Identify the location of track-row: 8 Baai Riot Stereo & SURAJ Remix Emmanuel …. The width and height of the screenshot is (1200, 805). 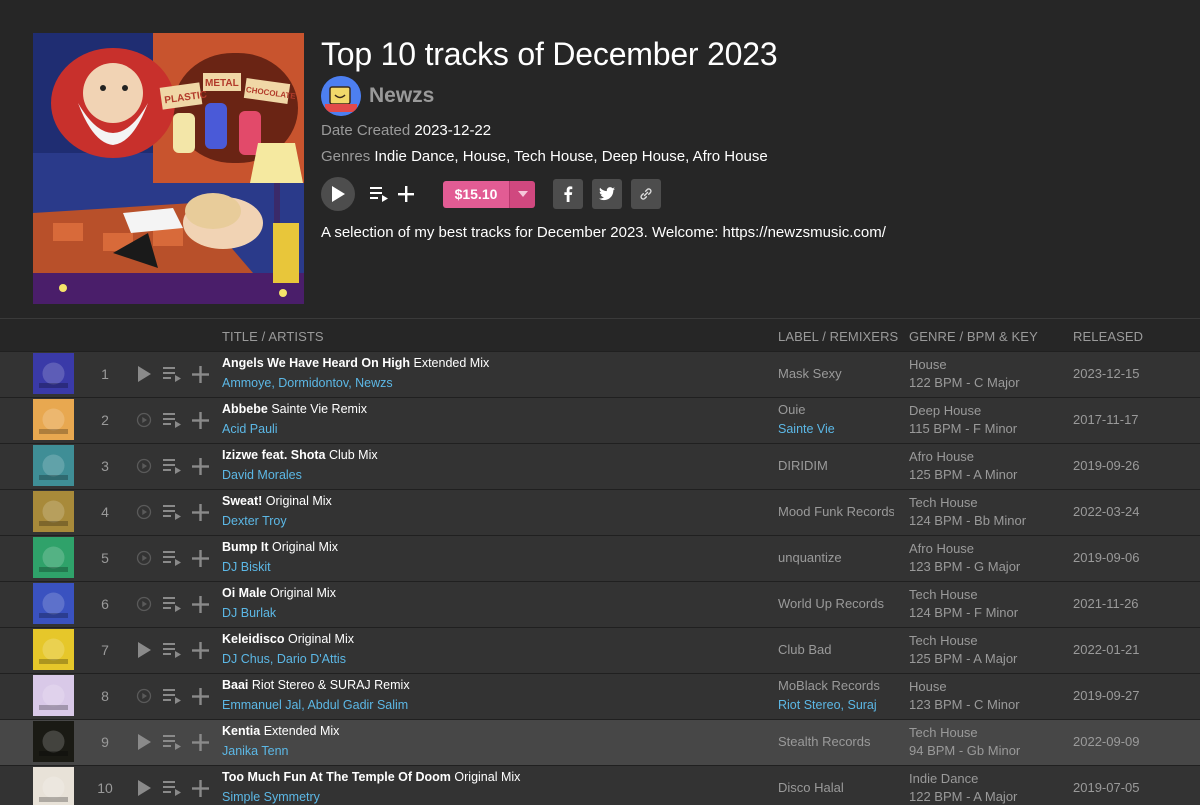
(600, 696).